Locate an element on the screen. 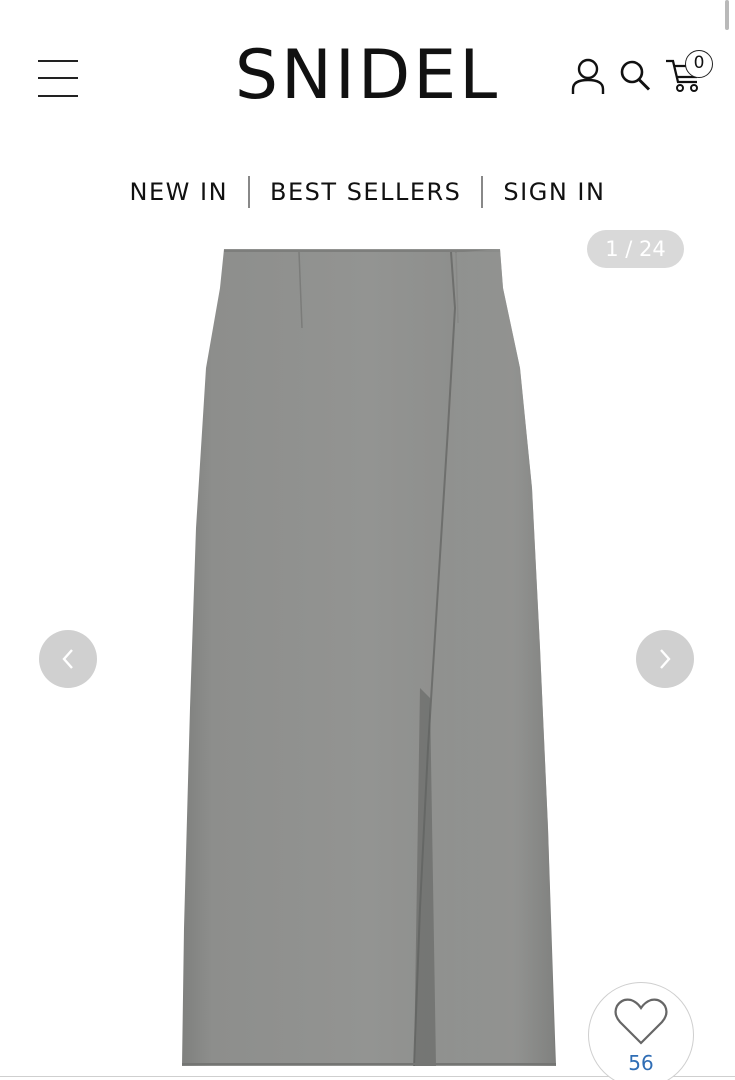 The height and width of the screenshot is (1080, 735). chevron-left-icon is located at coordinates (67, 659).